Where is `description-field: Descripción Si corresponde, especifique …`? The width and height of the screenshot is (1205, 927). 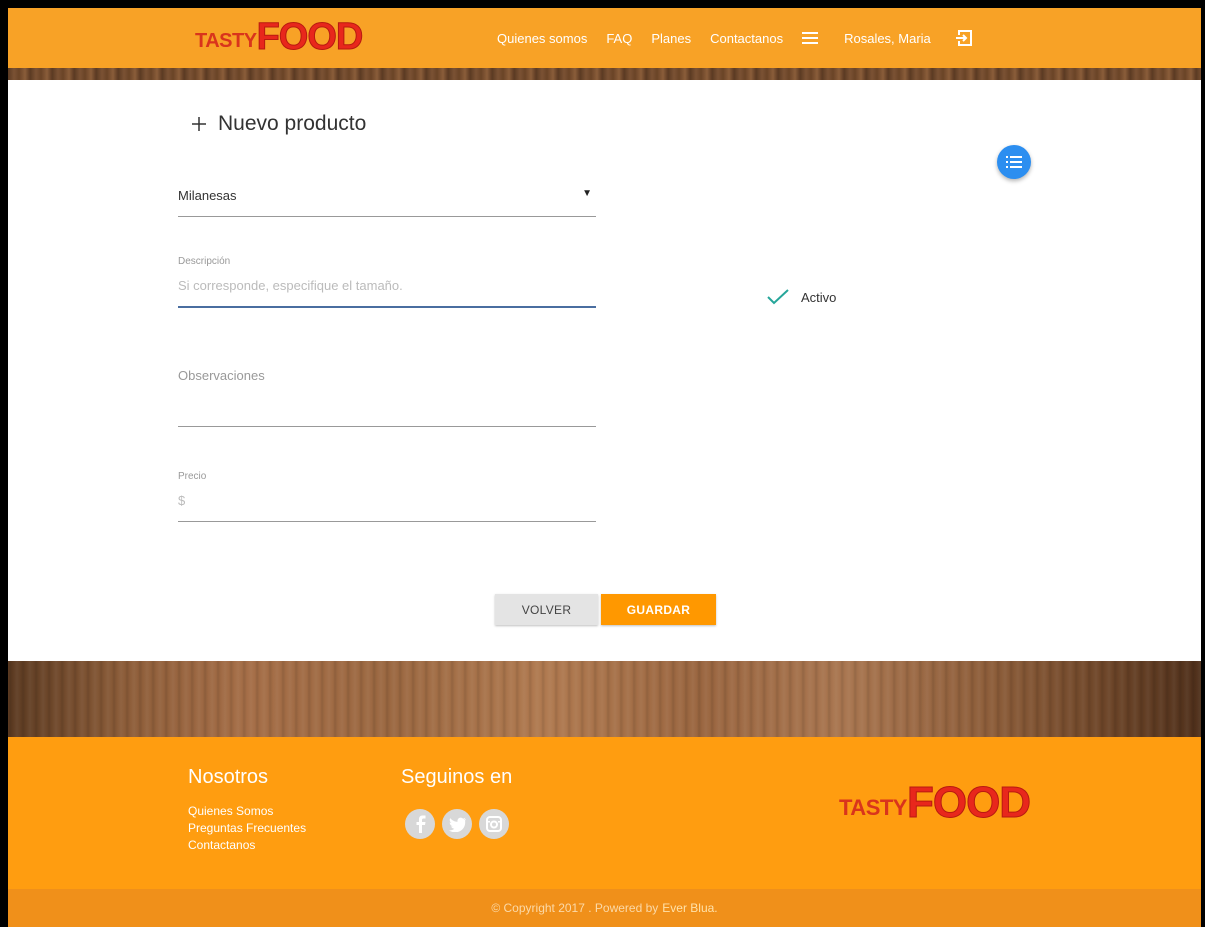
description-field: Descripción Si corresponde, especifique … is located at coordinates (387, 282).